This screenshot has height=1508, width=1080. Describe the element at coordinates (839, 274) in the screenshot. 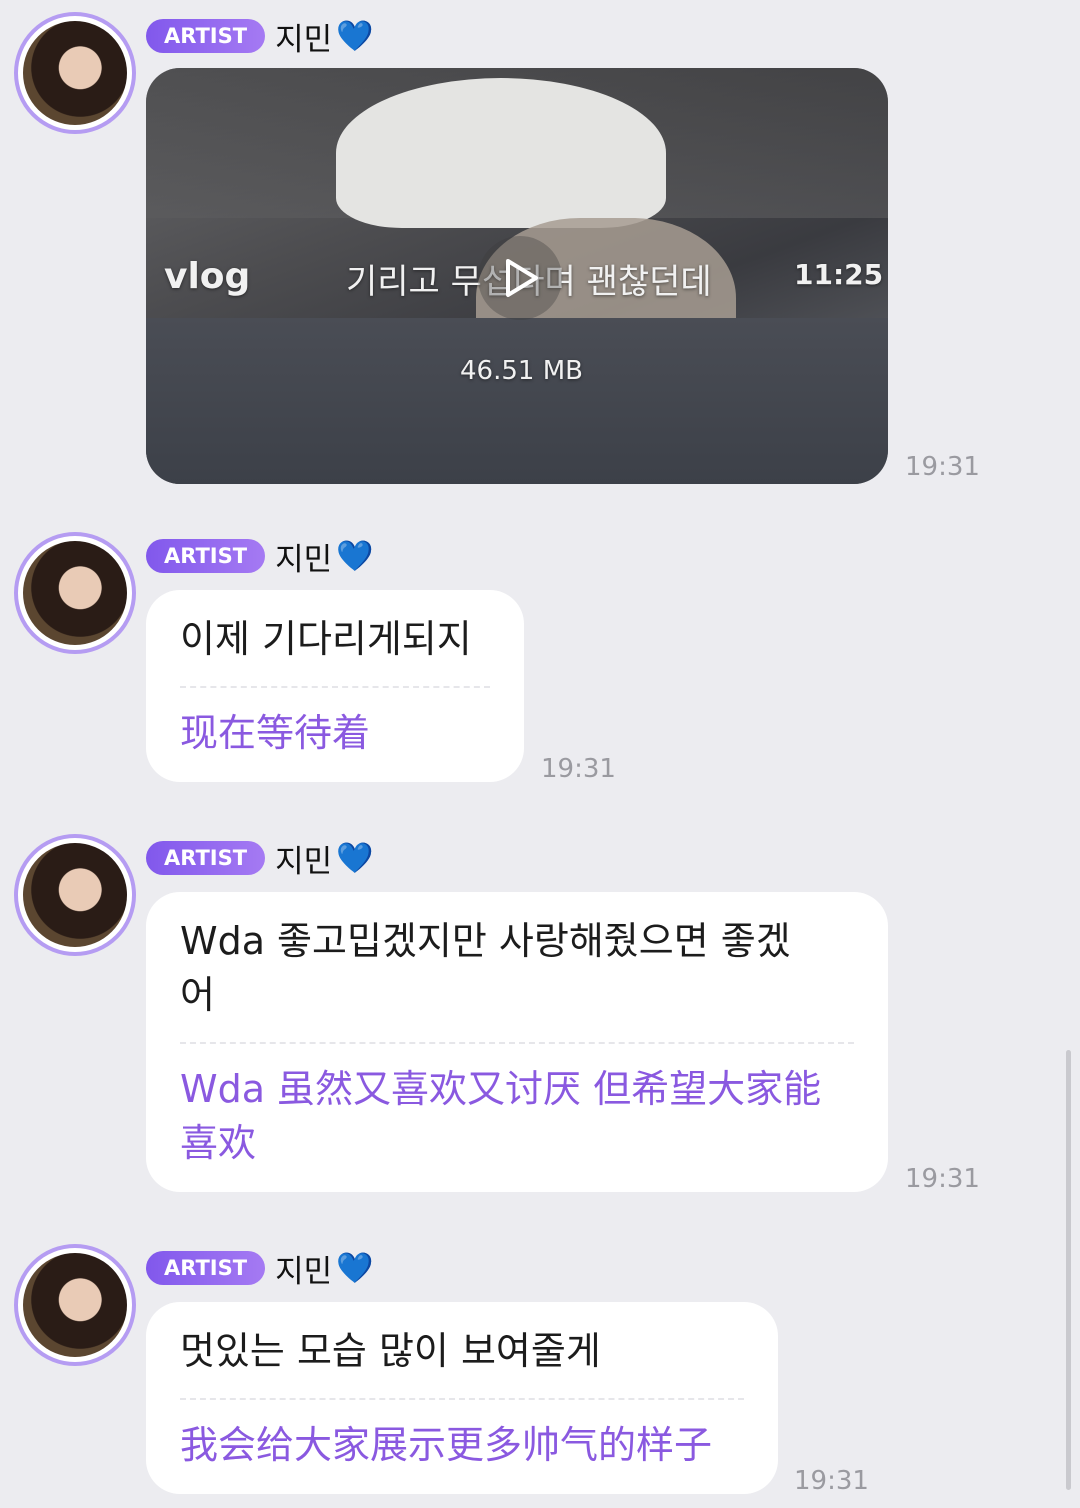

I see `video-duration: 11:25` at that location.